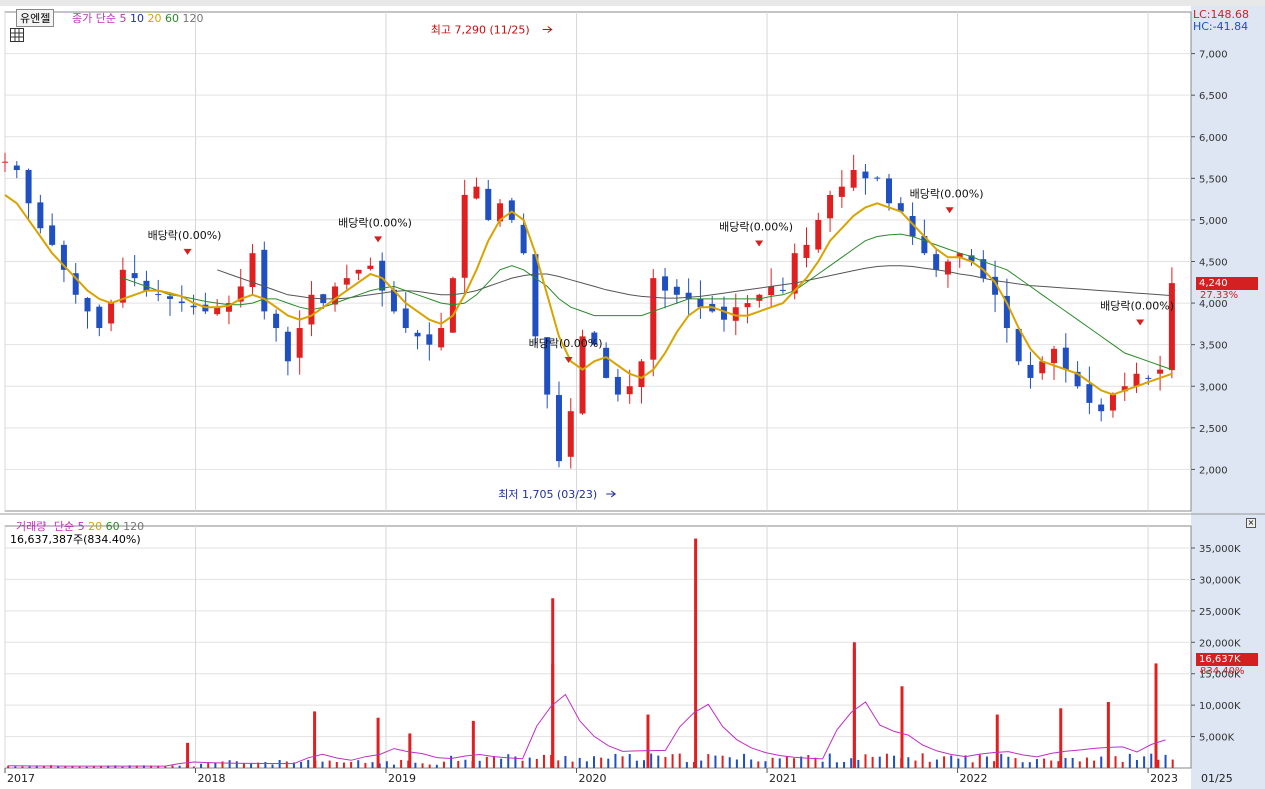 Image resolution: width=1265 pixels, height=789 pixels. Describe the element at coordinates (402, 778) in the screenshot. I see `x-axis-label: 2019` at that location.